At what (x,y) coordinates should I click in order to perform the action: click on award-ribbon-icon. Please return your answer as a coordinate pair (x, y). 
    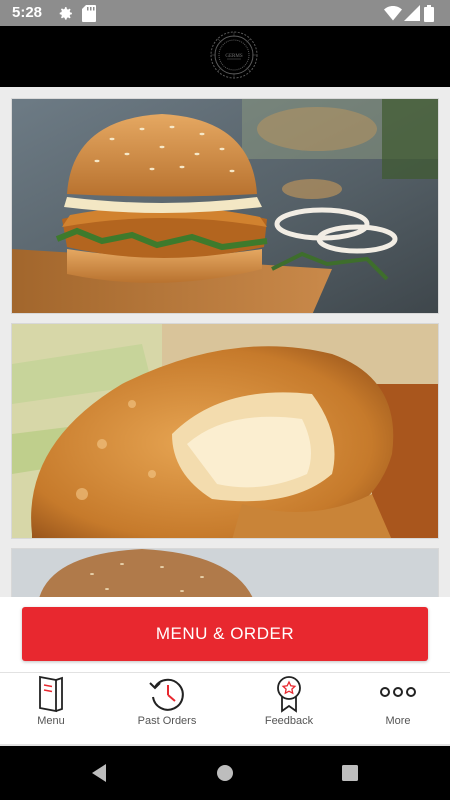
    Looking at the image, I should click on (289, 694).